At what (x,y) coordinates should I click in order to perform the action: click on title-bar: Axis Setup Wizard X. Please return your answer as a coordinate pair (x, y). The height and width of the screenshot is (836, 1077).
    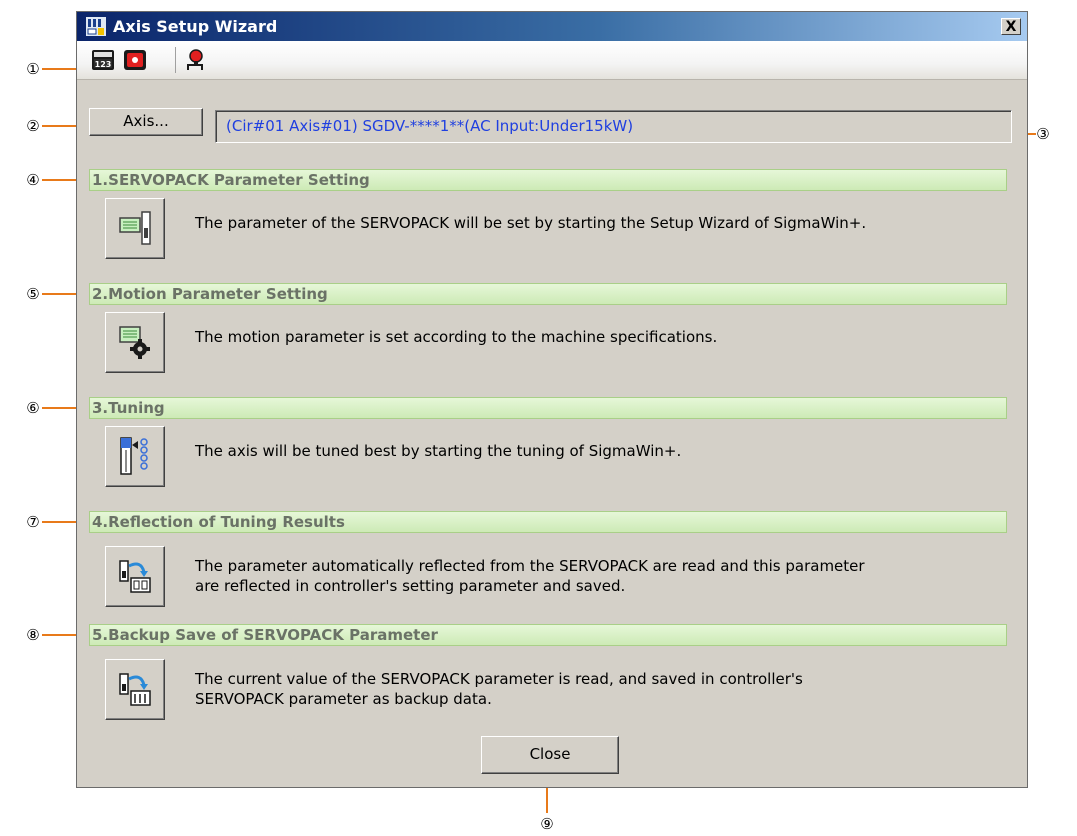
    Looking at the image, I should click on (552, 26).